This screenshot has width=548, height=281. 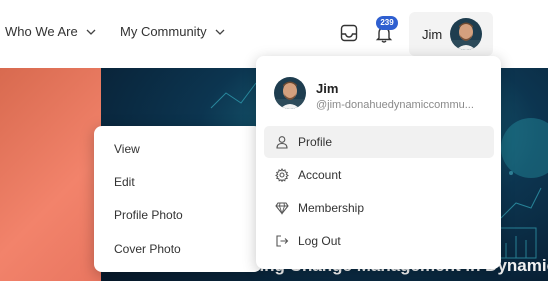 I want to click on menu-item-view: View, so click(x=127, y=149).